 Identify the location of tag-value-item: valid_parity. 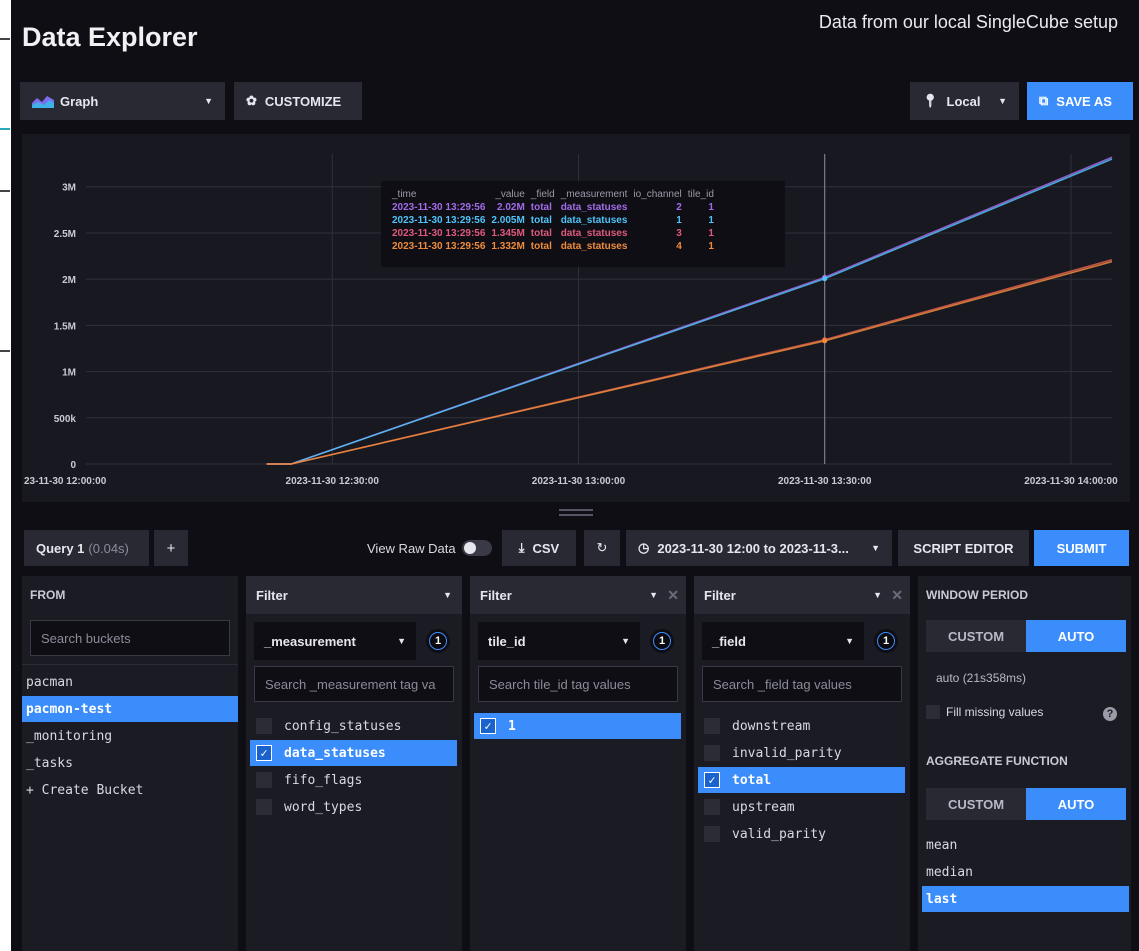
(801, 834).